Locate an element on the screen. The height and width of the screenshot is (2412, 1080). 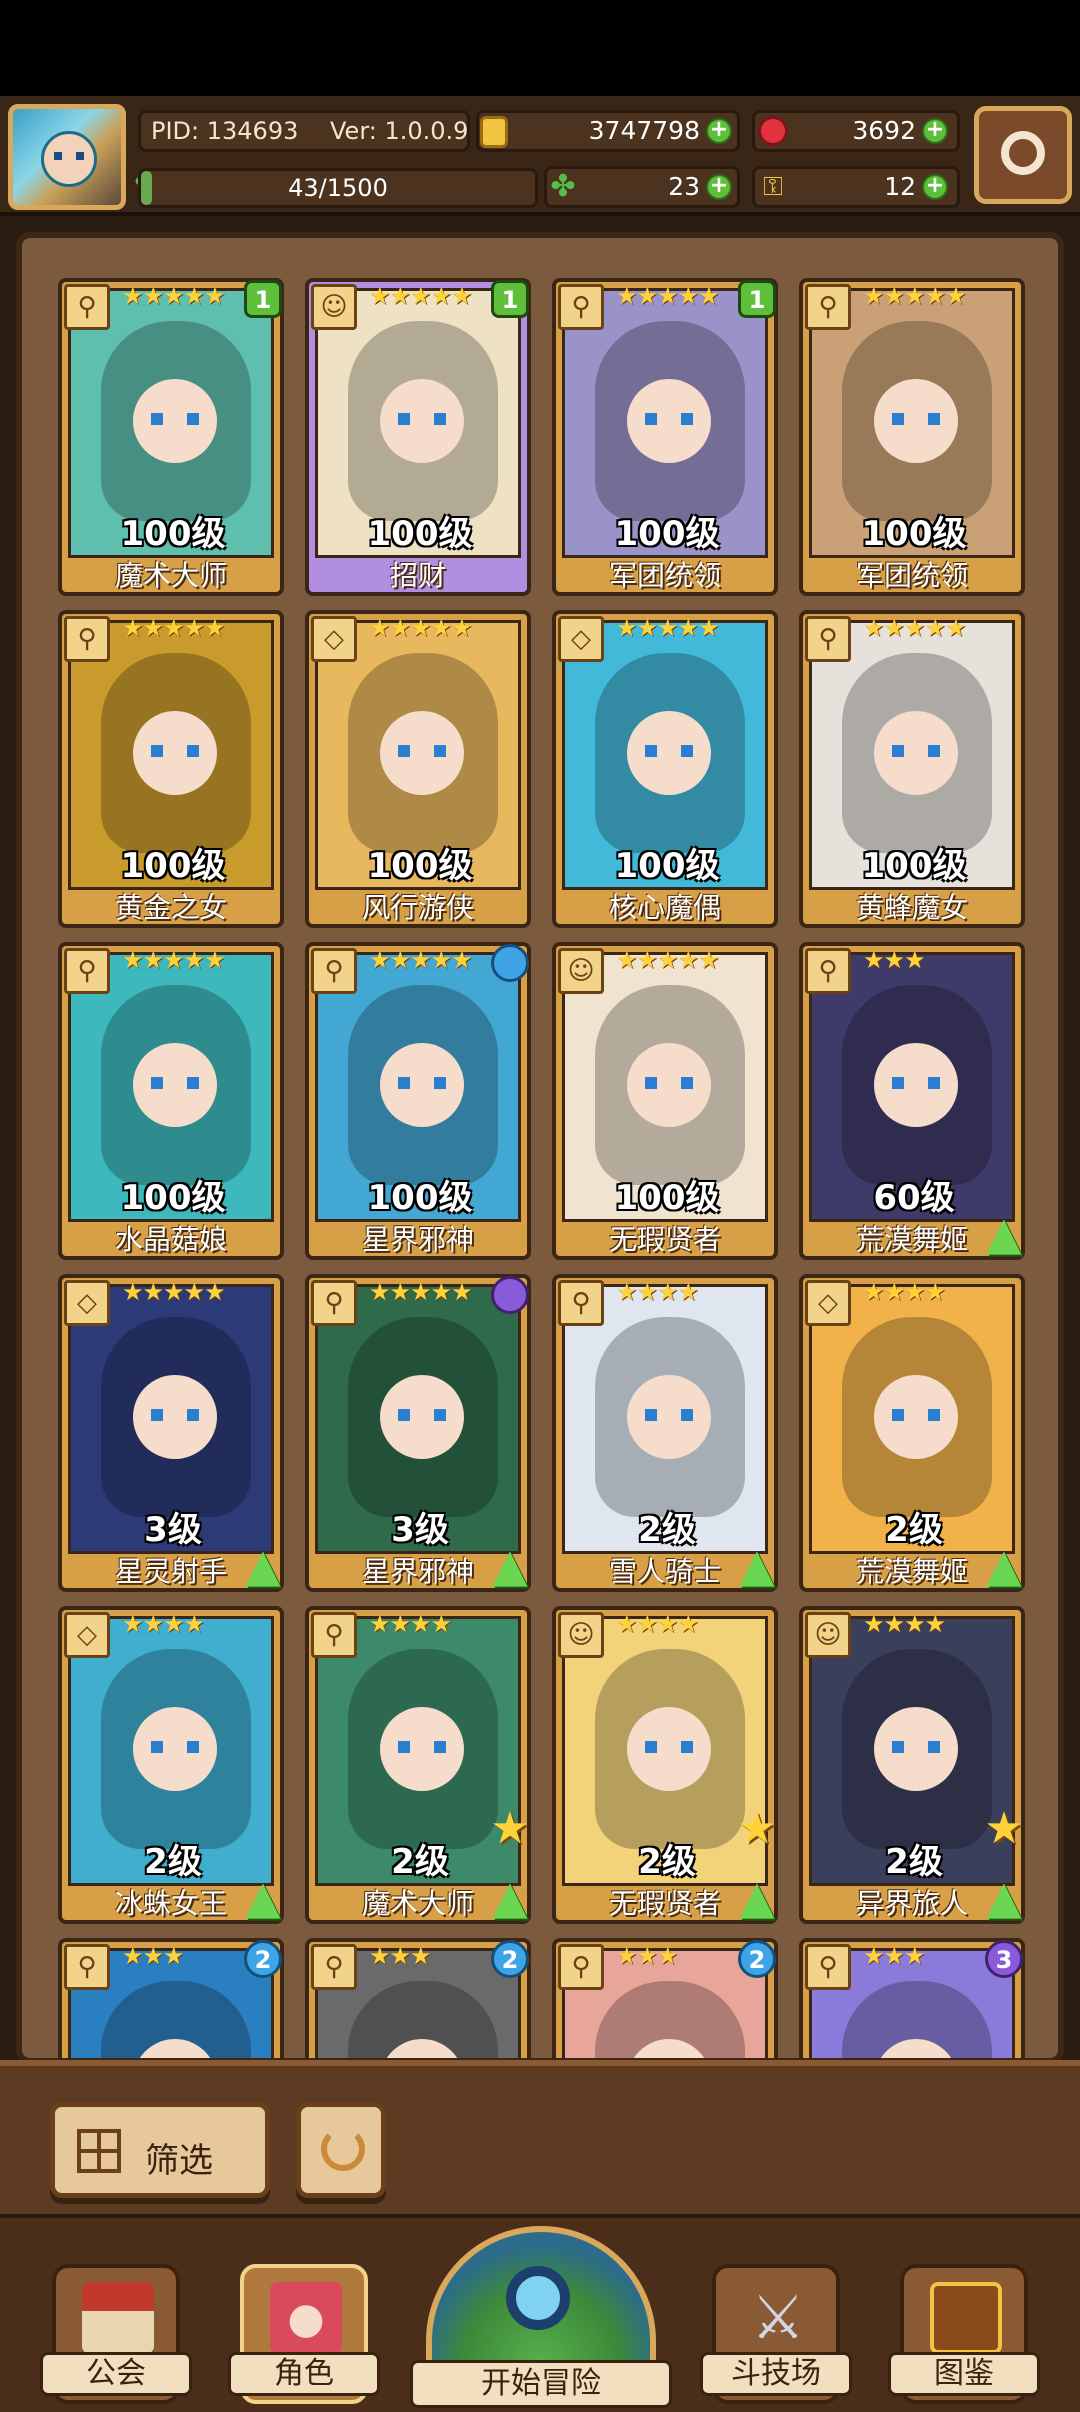
character-name: 风行游侠 is located at coordinates (417, 907).